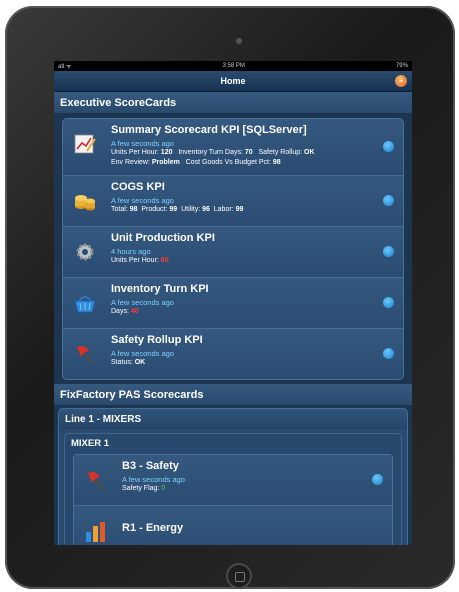 This screenshot has width=459, height=592. What do you see at coordinates (157, 340) in the screenshot?
I see `kpi-title: Safety Rollup KPI` at bounding box center [157, 340].